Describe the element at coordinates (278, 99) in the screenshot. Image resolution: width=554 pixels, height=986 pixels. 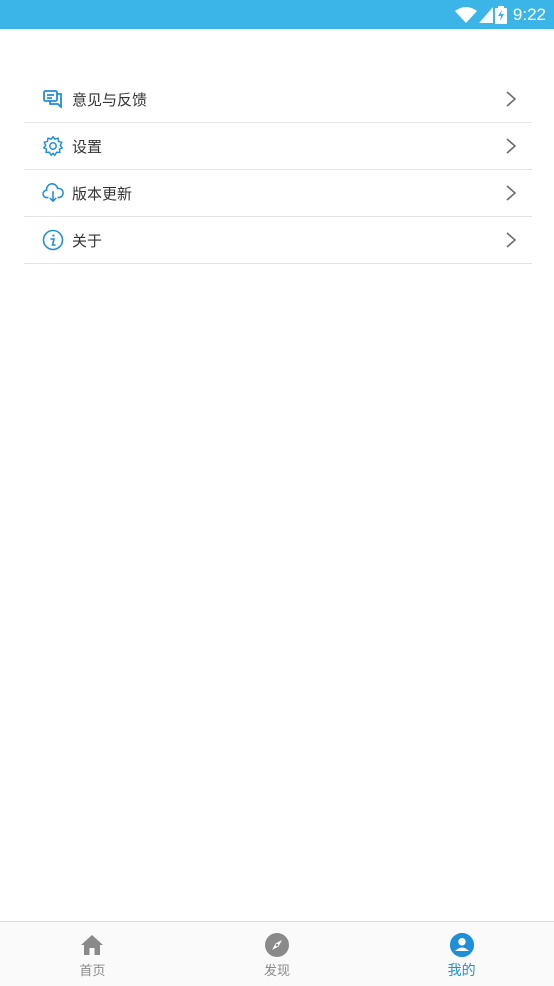
I see `menu-item-feedback: 意见与反馈` at that location.